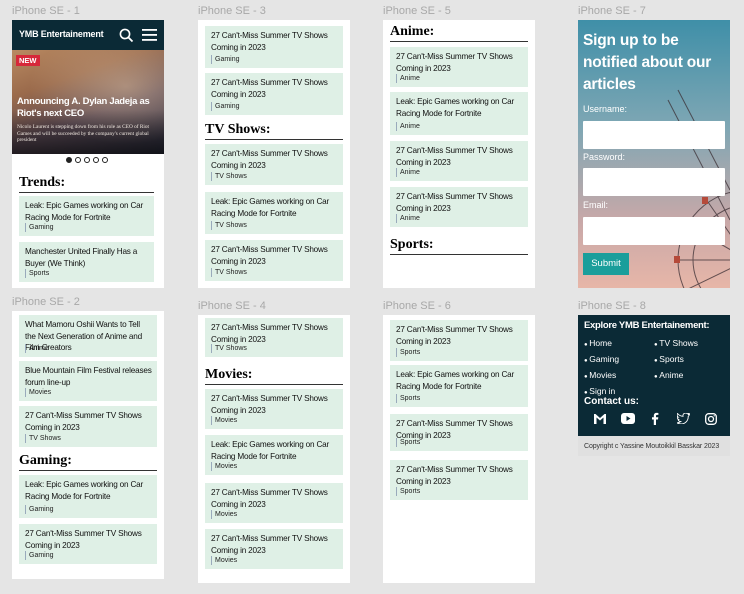  What do you see at coordinates (601, 376) in the screenshot?
I see `footer-link: ● Movies` at bounding box center [601, 376].